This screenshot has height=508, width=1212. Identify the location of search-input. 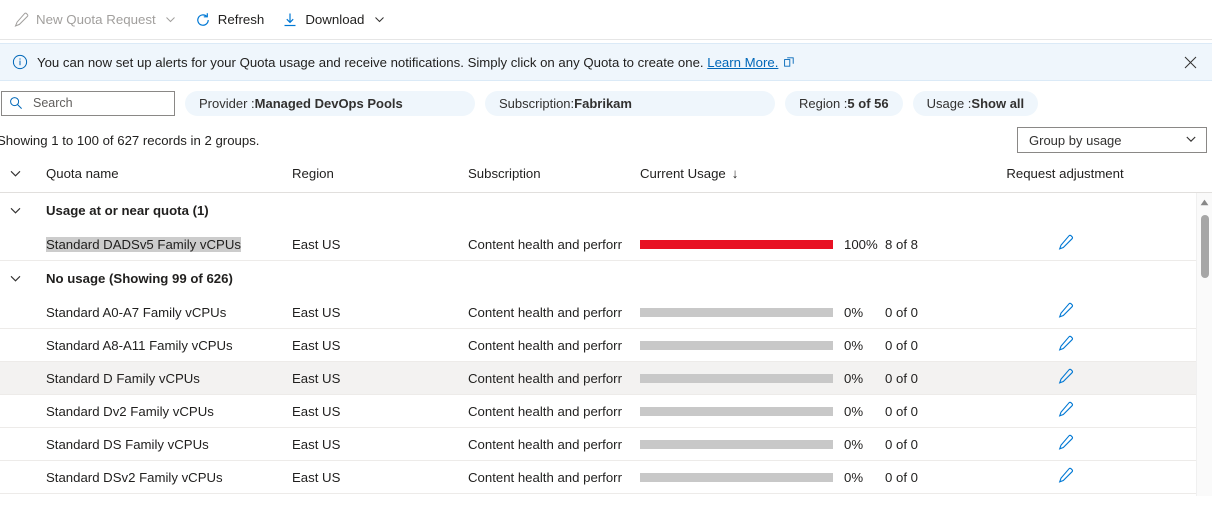
(98, 103).